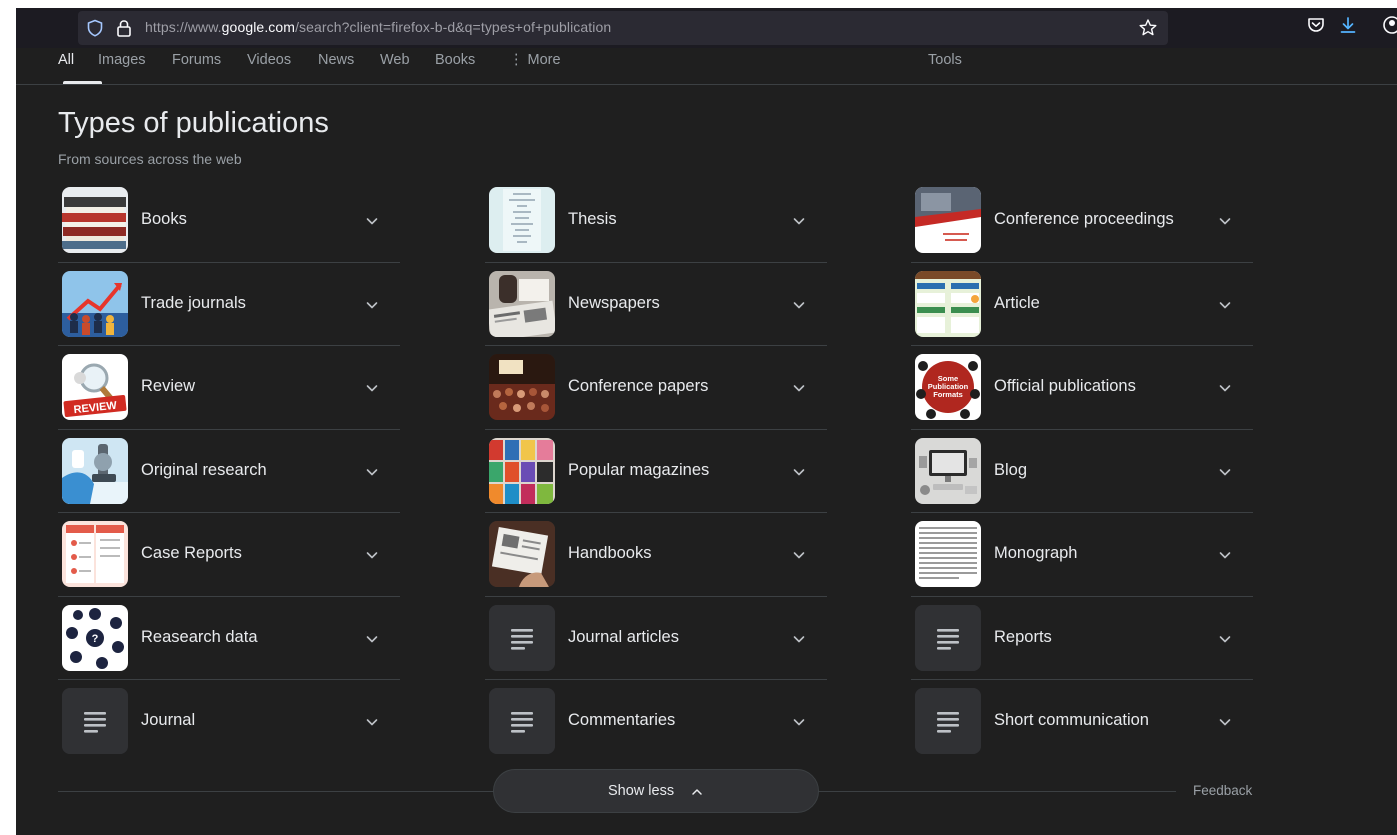 The image size is (1397, 835). What do you see at coordinates (656, 555) in the screenshot?
I see `publication-type-handbooks: Handbooks` at bounding box center [656, 555].